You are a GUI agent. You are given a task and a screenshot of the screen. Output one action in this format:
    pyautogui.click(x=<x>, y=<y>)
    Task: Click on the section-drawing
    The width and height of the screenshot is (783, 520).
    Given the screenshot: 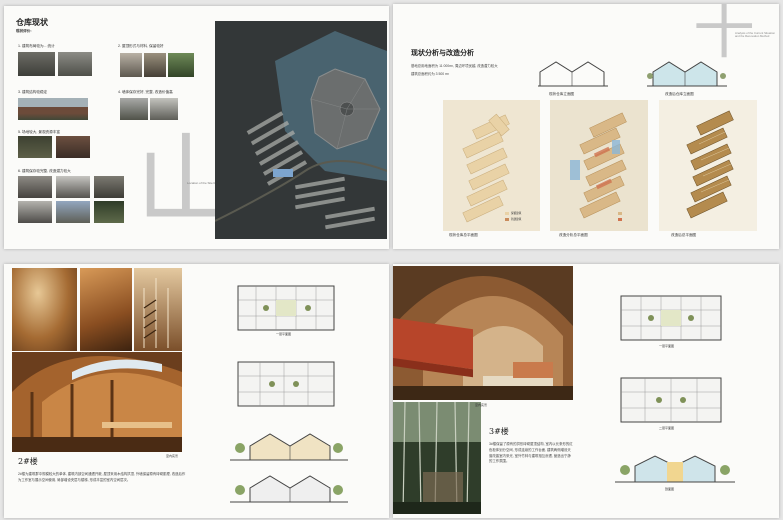 What is the action you would take?
    pyautogui.click(x=675, y=469)
    